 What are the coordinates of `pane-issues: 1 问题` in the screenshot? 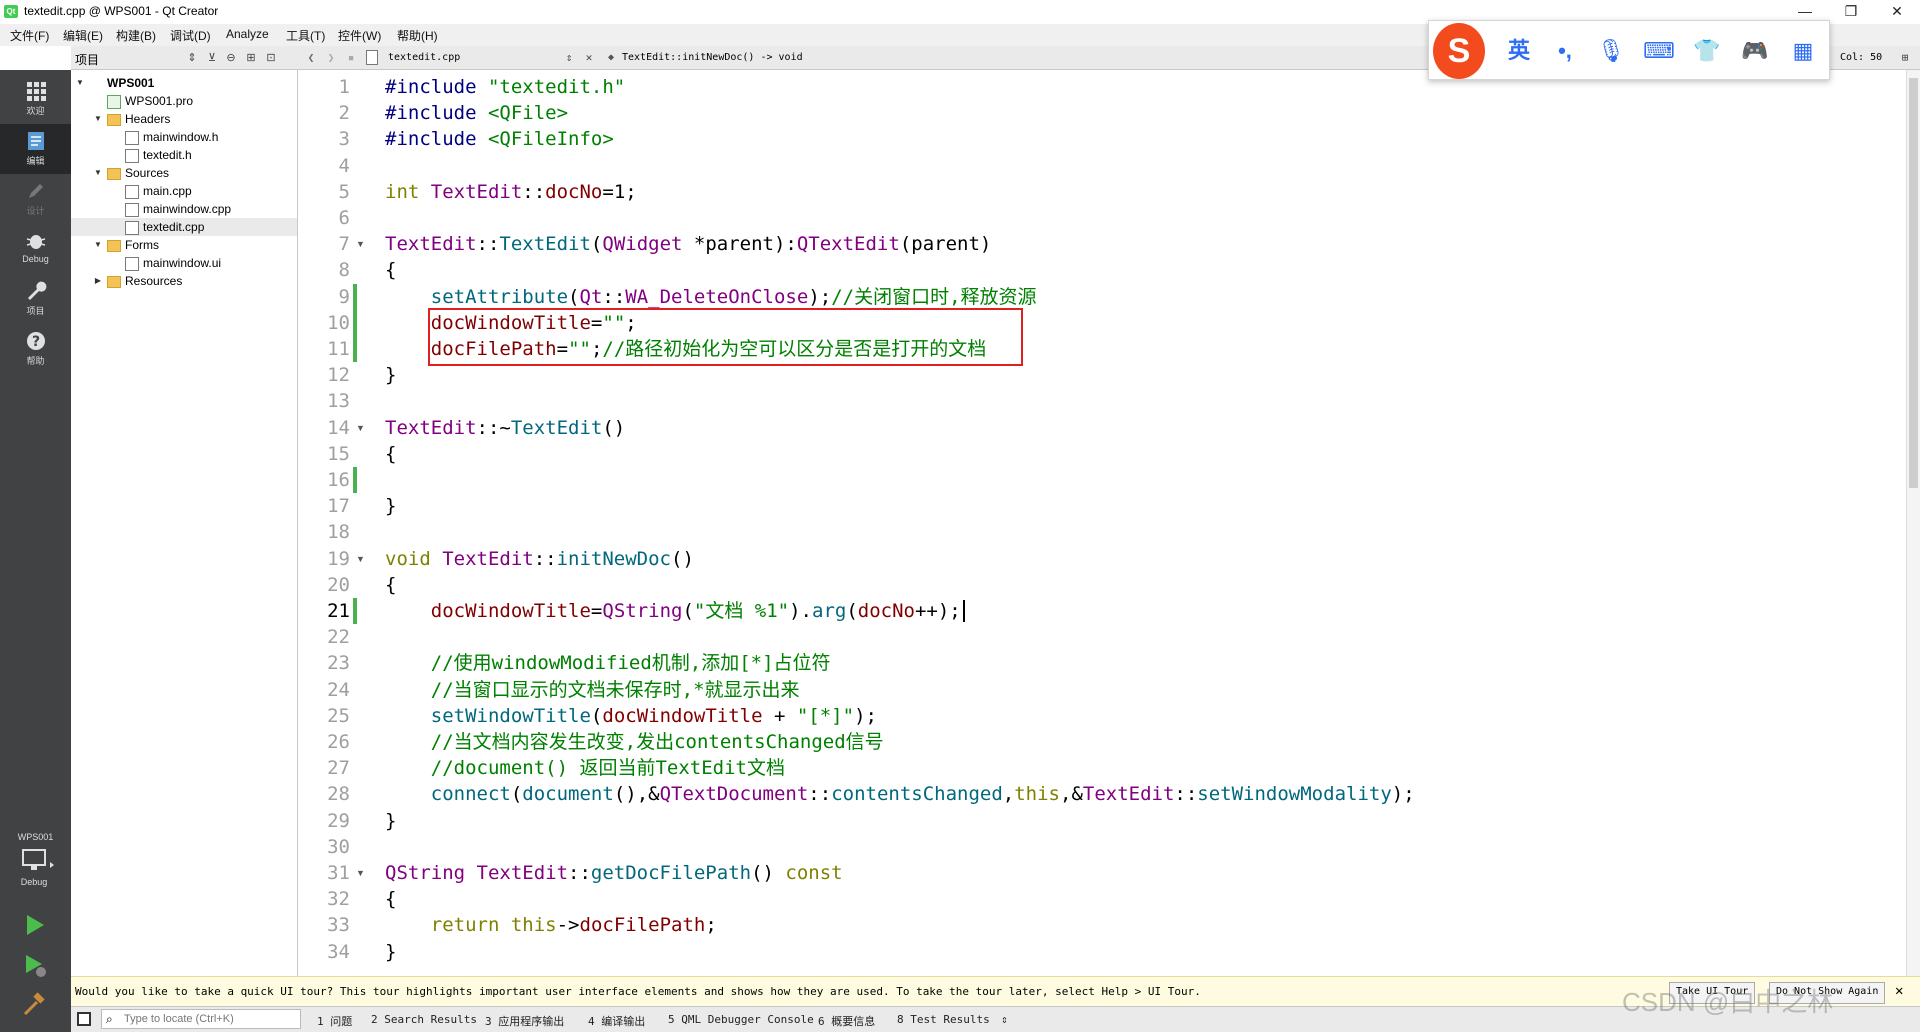 It's located at (334, 1021).